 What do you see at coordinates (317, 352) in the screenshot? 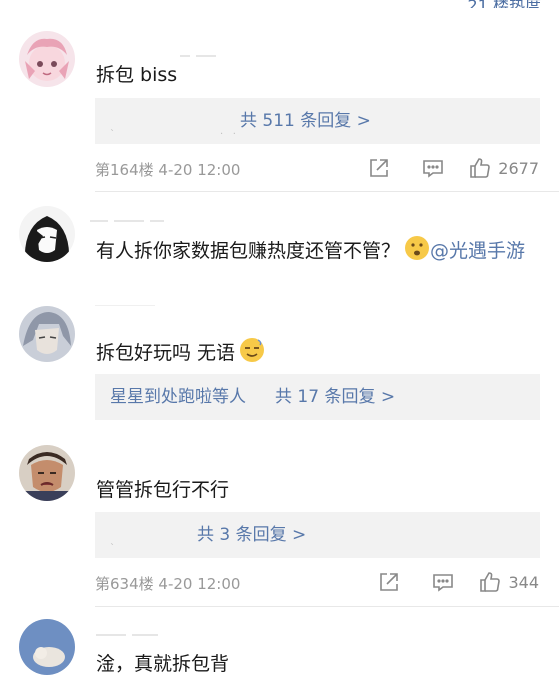
I see `comment-text: 拆包好玩吗 无语` at bounding box center [317, 352].